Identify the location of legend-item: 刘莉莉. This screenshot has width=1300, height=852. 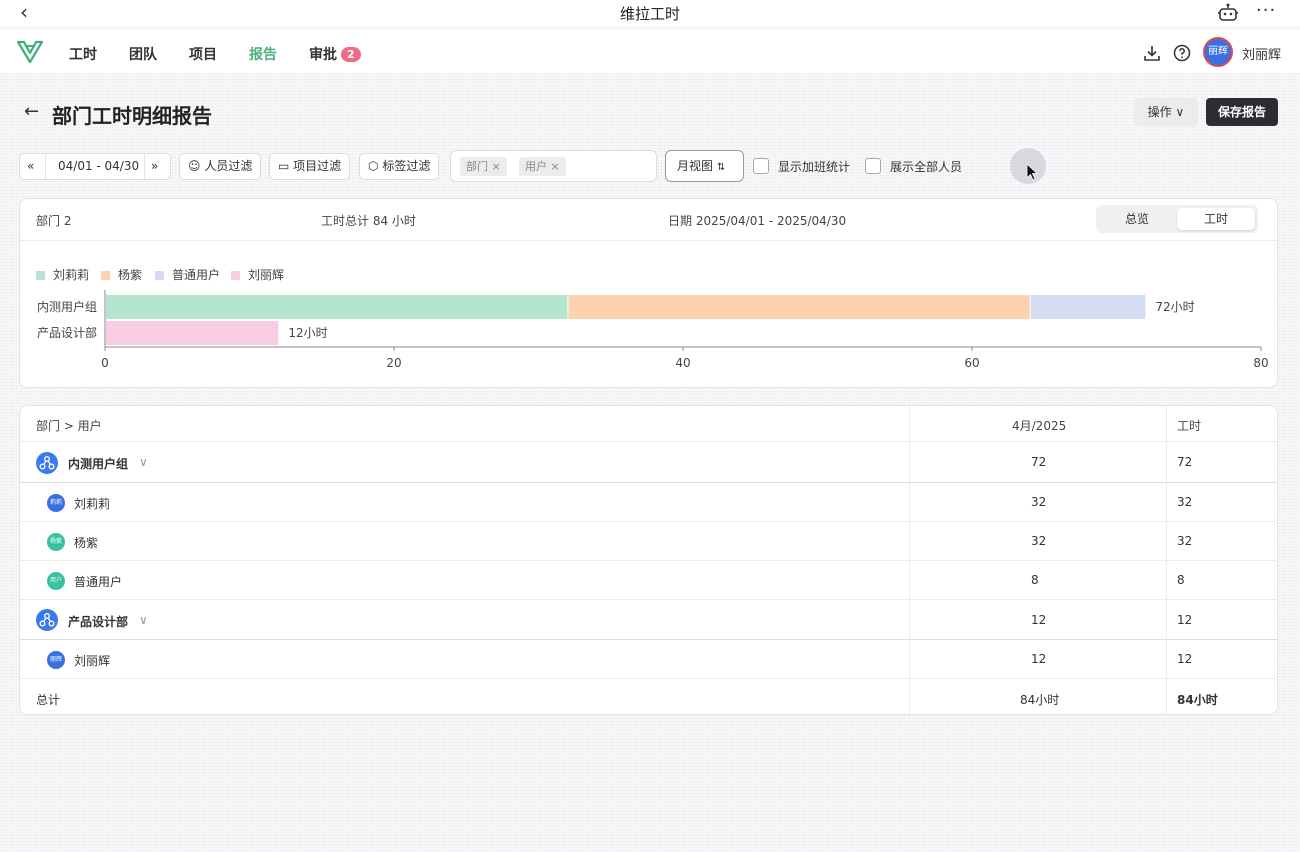
(62, 274).